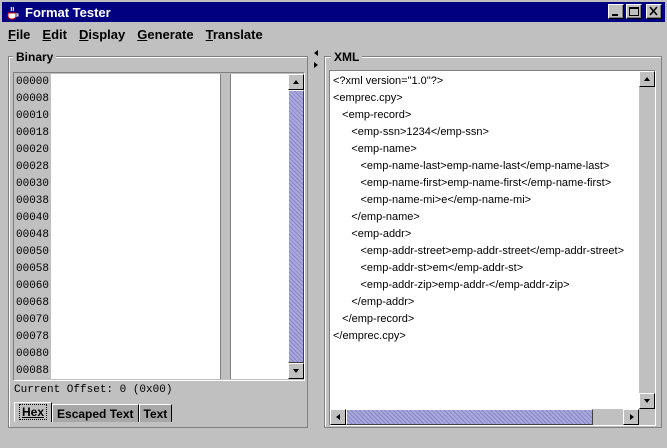  Describe the element at coordinates (225, 226) in the screenshot. I see `hex-ascii-divider` at that location.